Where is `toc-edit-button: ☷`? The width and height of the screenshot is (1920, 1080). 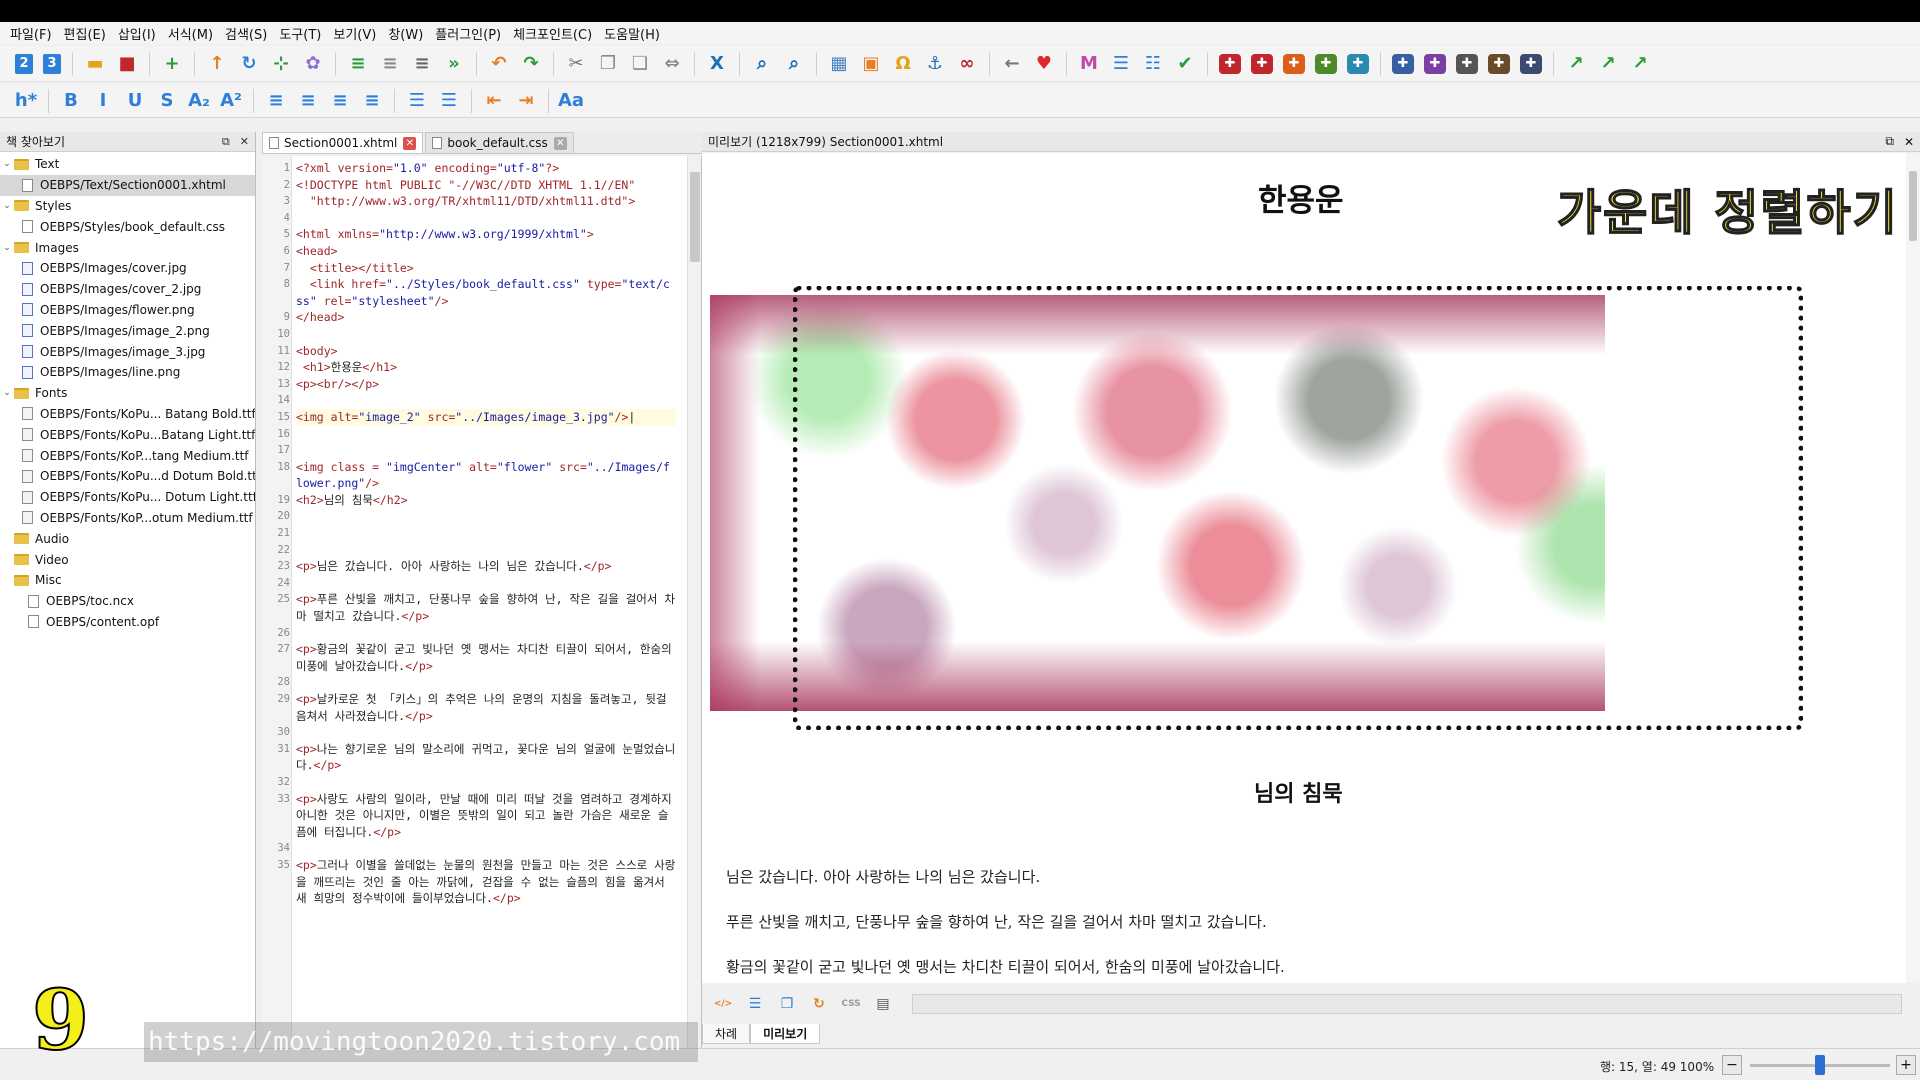 toc-edit-button: ☷ is located at coordinates (1153, 64).